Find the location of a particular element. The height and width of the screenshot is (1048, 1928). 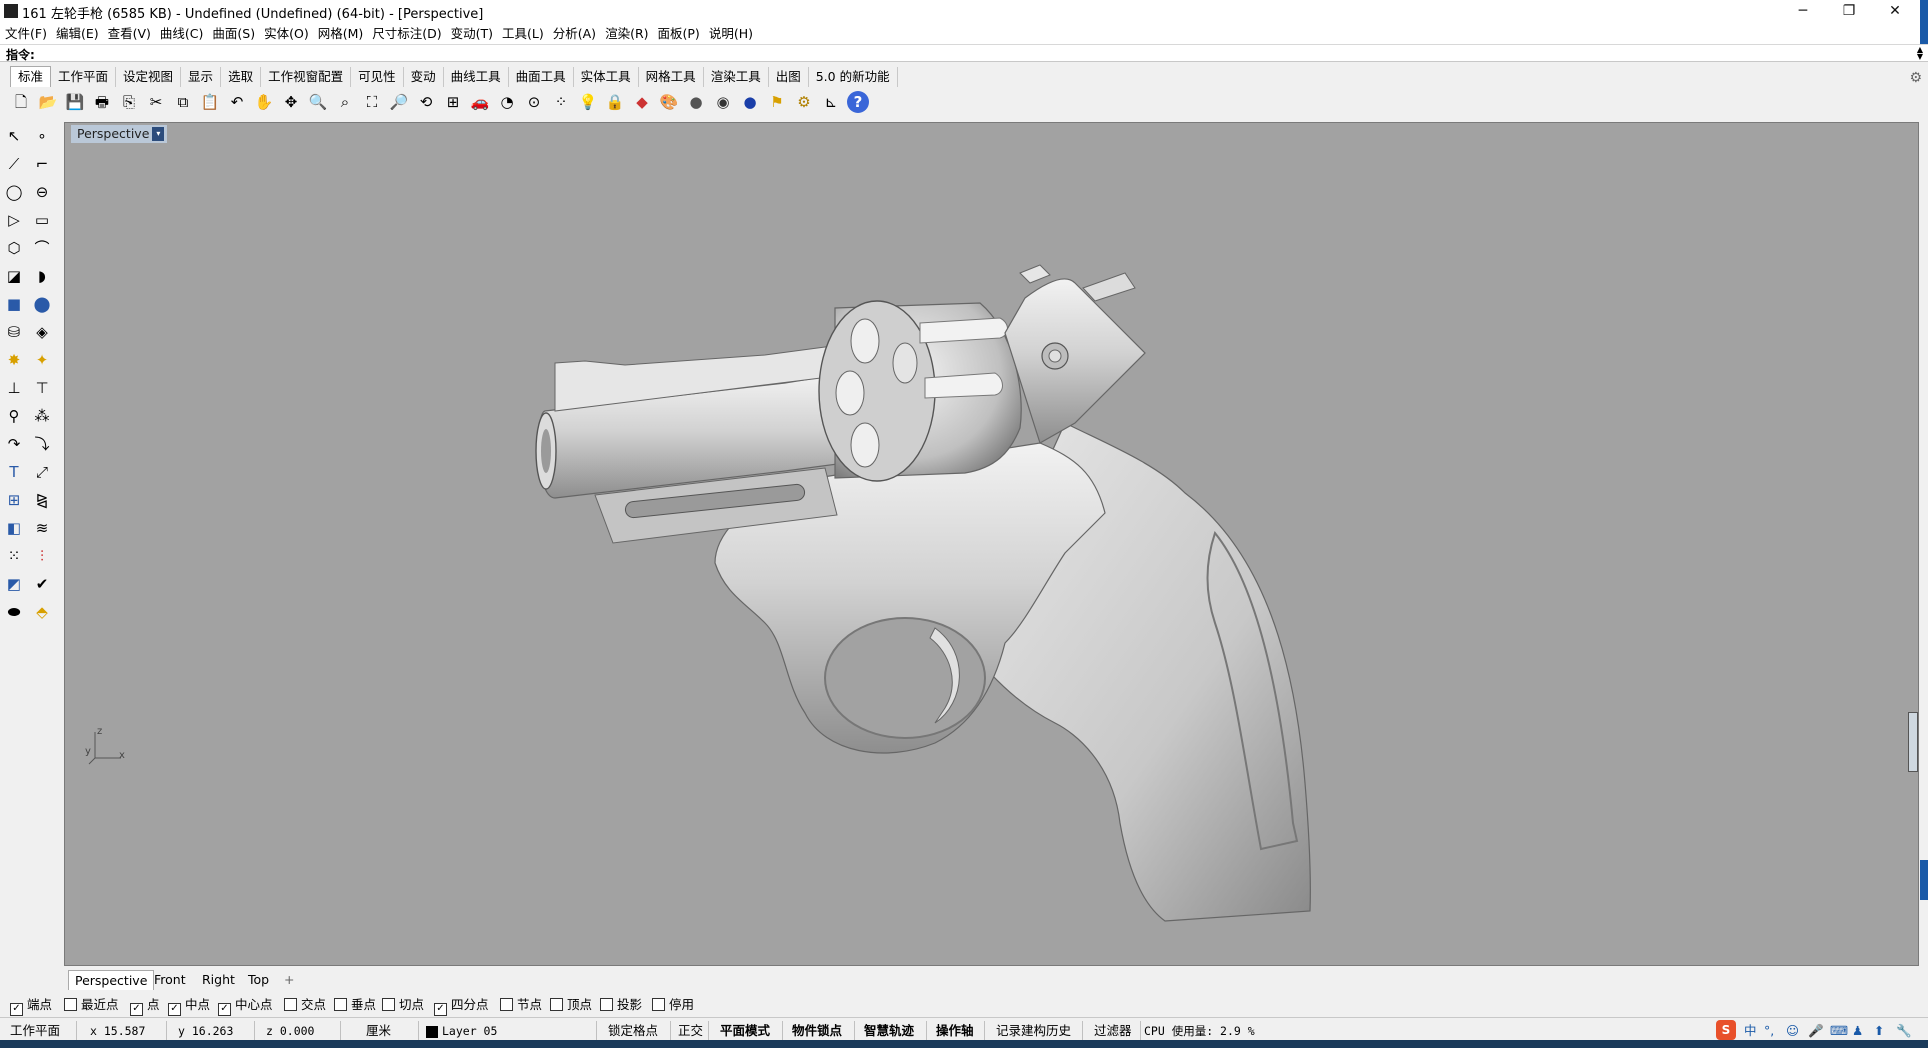

pan-hand-icon: ✋ is located at coordinates (264, 102).